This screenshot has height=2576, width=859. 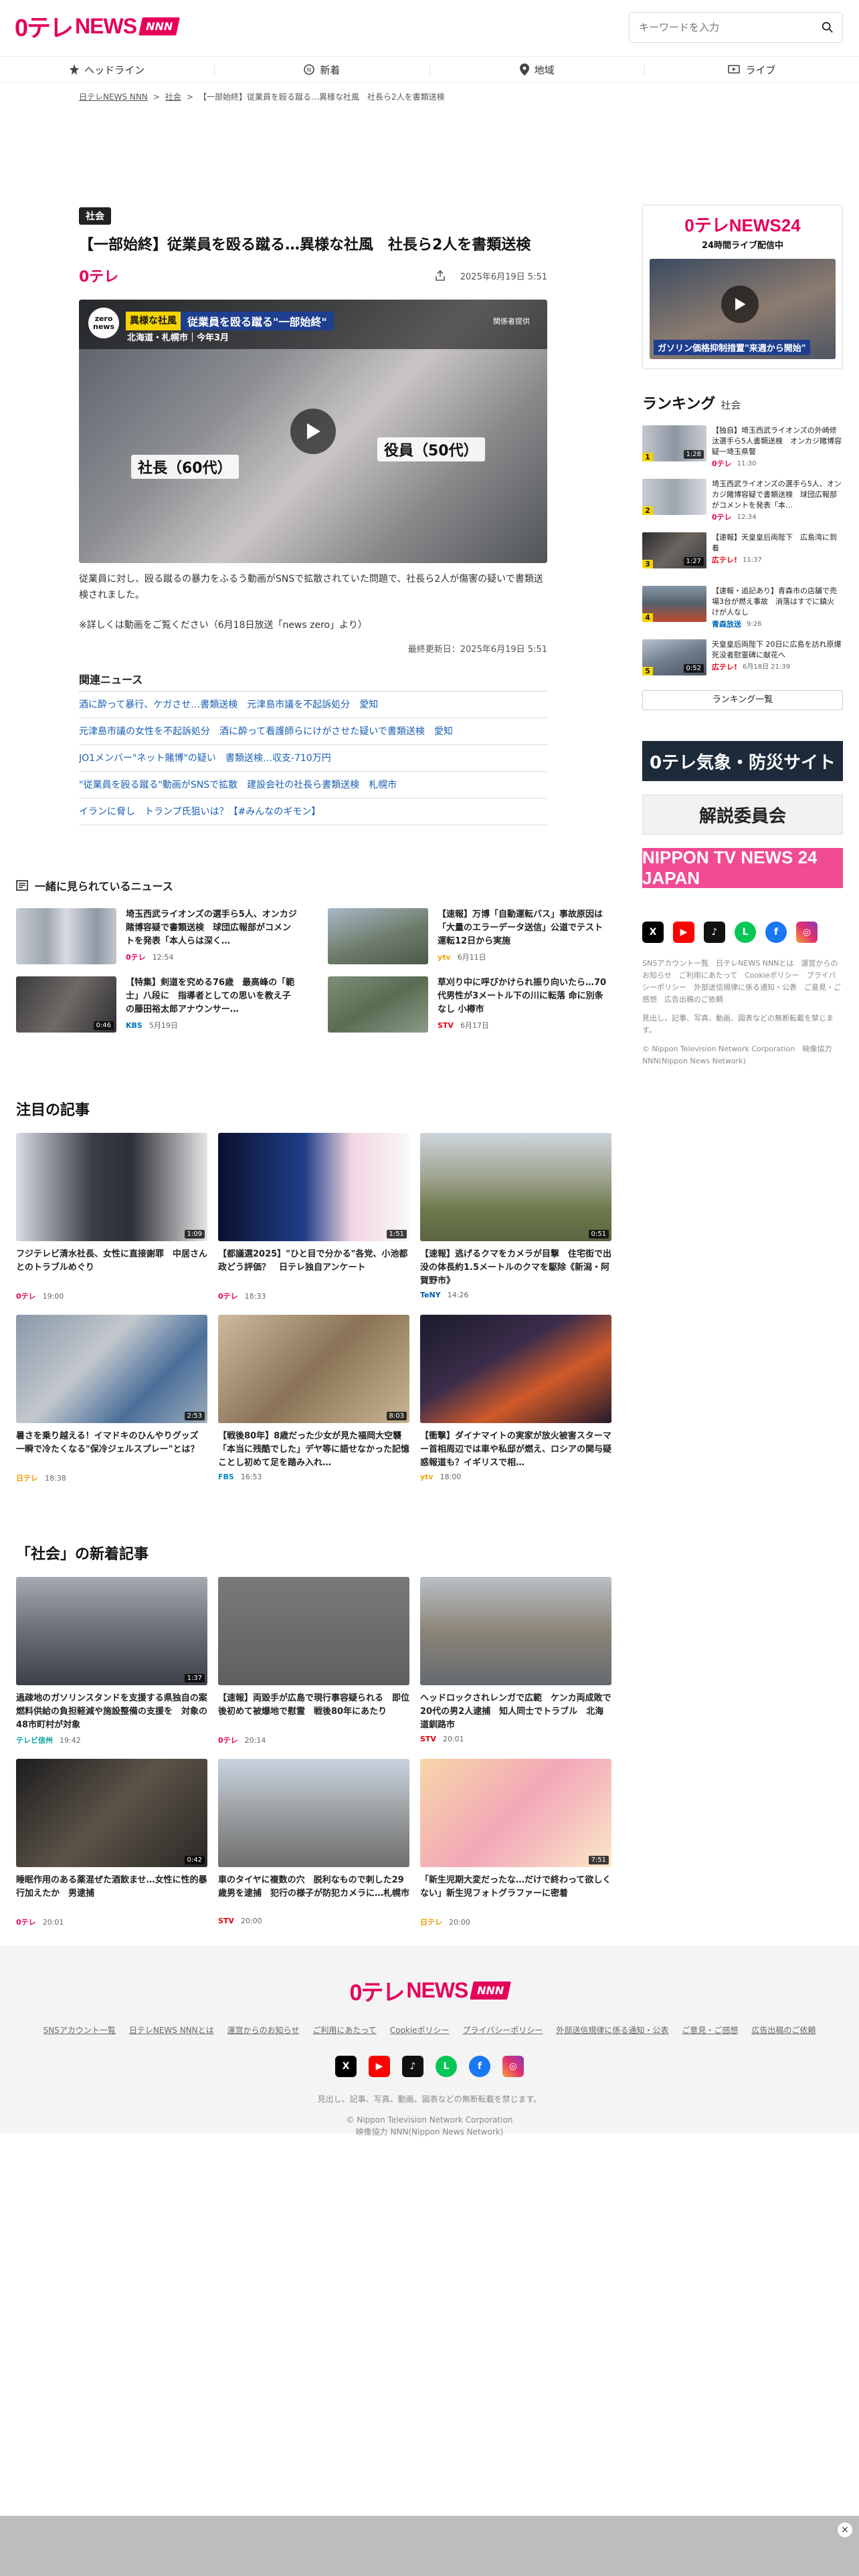 I want to click on related-news-link: JO1メンバー"ネット賭博"の疑い 書類送検…収支-710万円, so click(x=313, y=758).